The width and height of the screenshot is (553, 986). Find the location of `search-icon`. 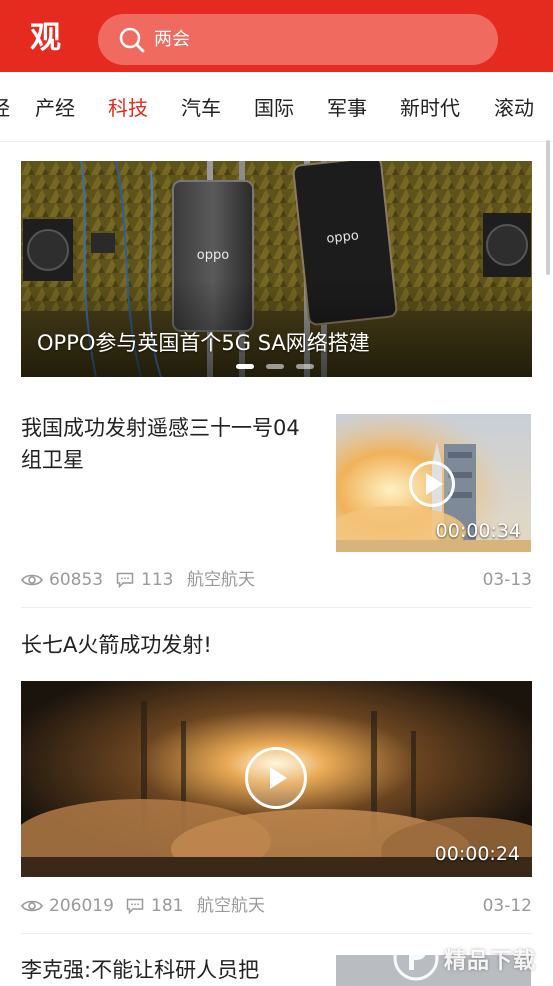

search-icon is located at coordinates (132, 40).